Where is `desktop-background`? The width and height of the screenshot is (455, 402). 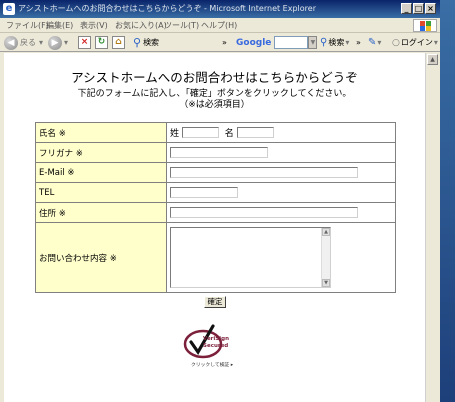
desktop-background is located at coordinates (447, 201).